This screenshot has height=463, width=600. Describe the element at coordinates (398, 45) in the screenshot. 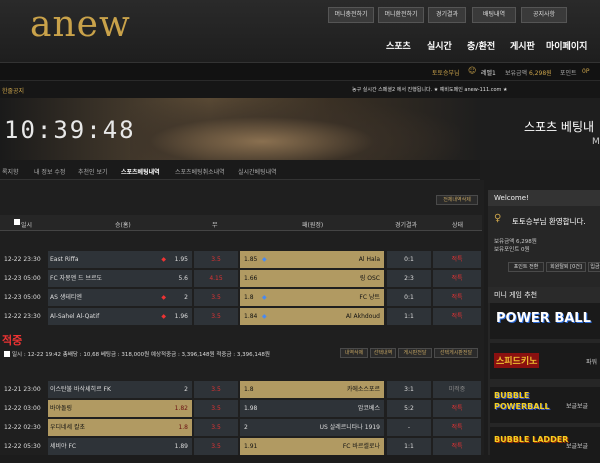

I see `nav-sports: 스포츠` at that location.